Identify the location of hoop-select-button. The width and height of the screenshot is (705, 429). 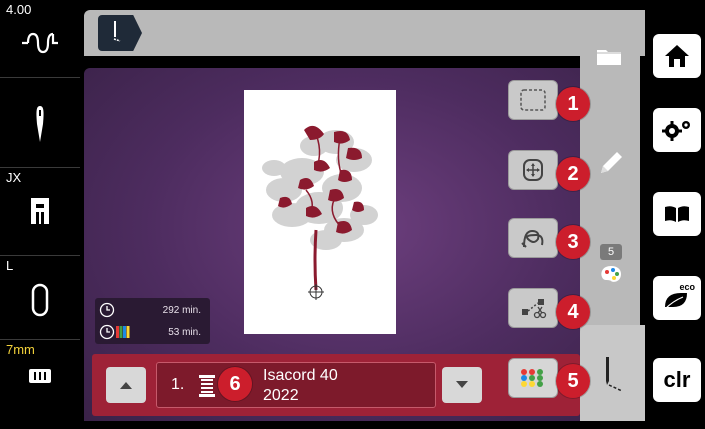
(533, 100).